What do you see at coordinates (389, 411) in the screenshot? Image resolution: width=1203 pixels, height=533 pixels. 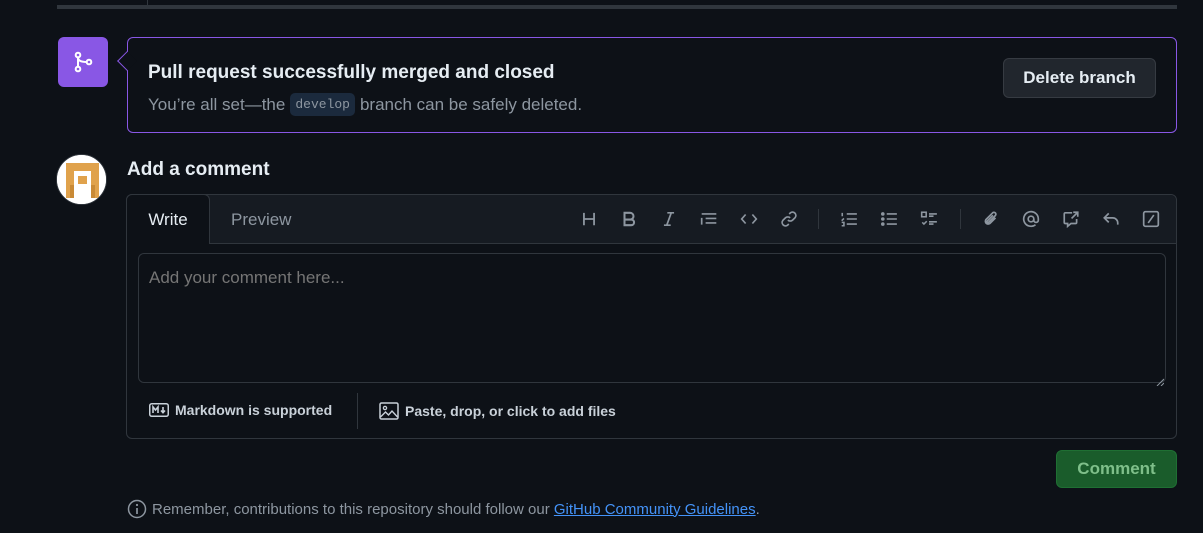 I see `image-icon` at bounding box center [389, 411].